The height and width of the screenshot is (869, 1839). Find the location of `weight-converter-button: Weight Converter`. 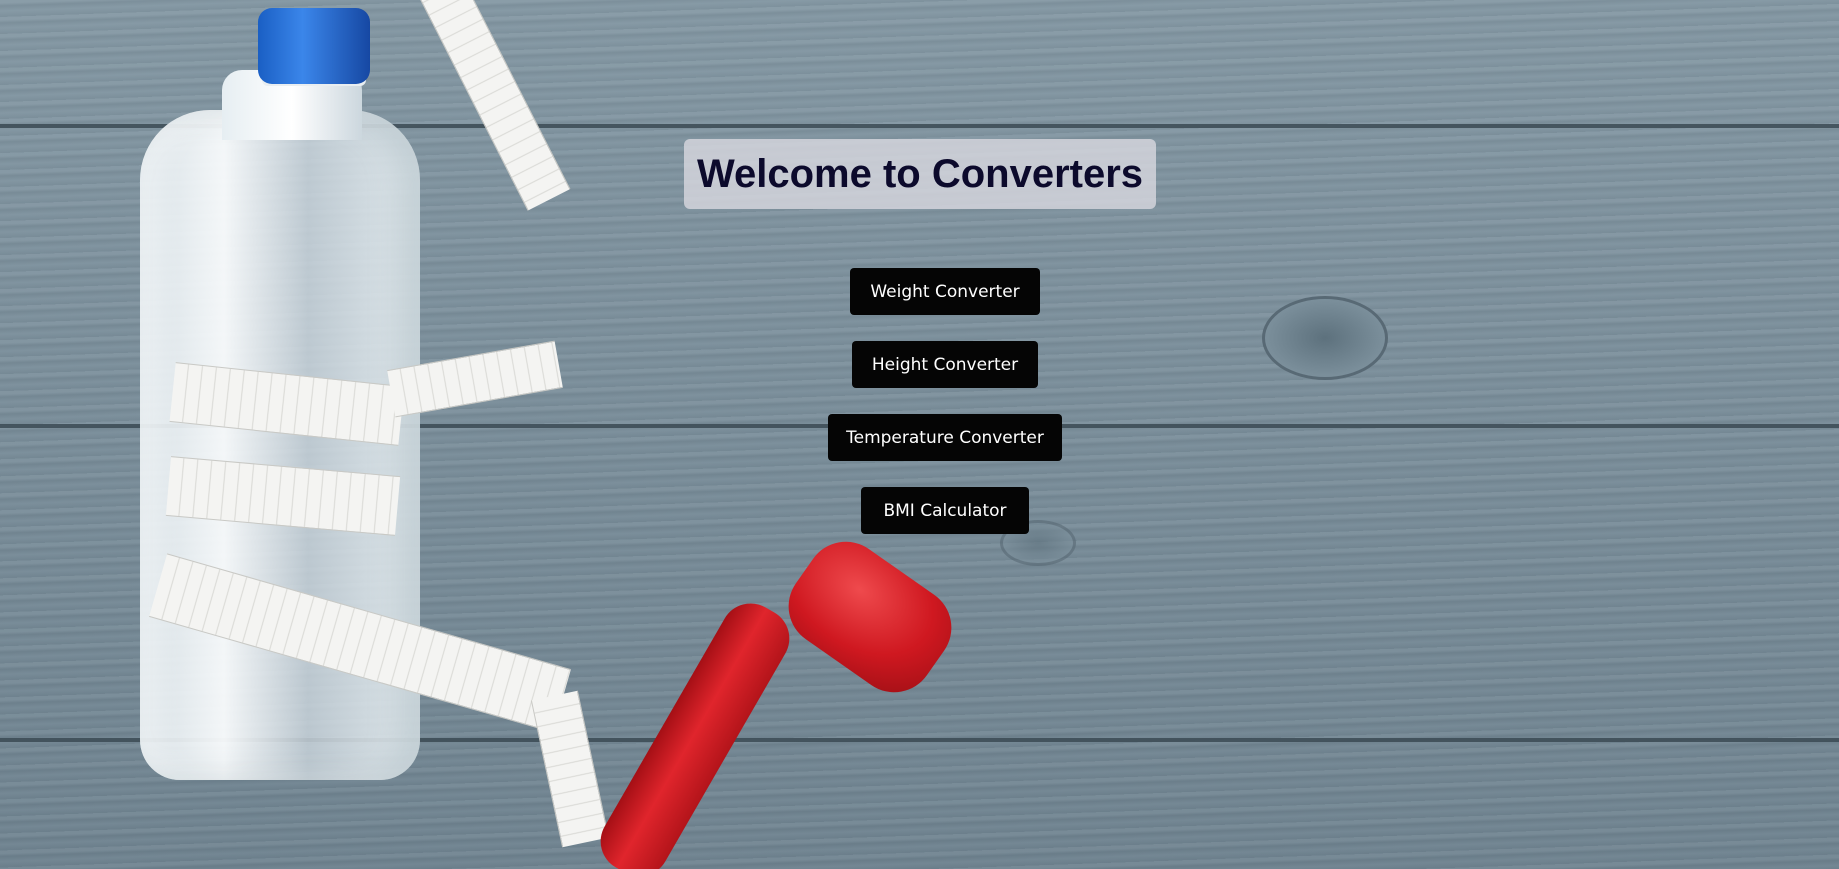

weight-converter-button: Weight Converter is located at coordinates (945, 291).